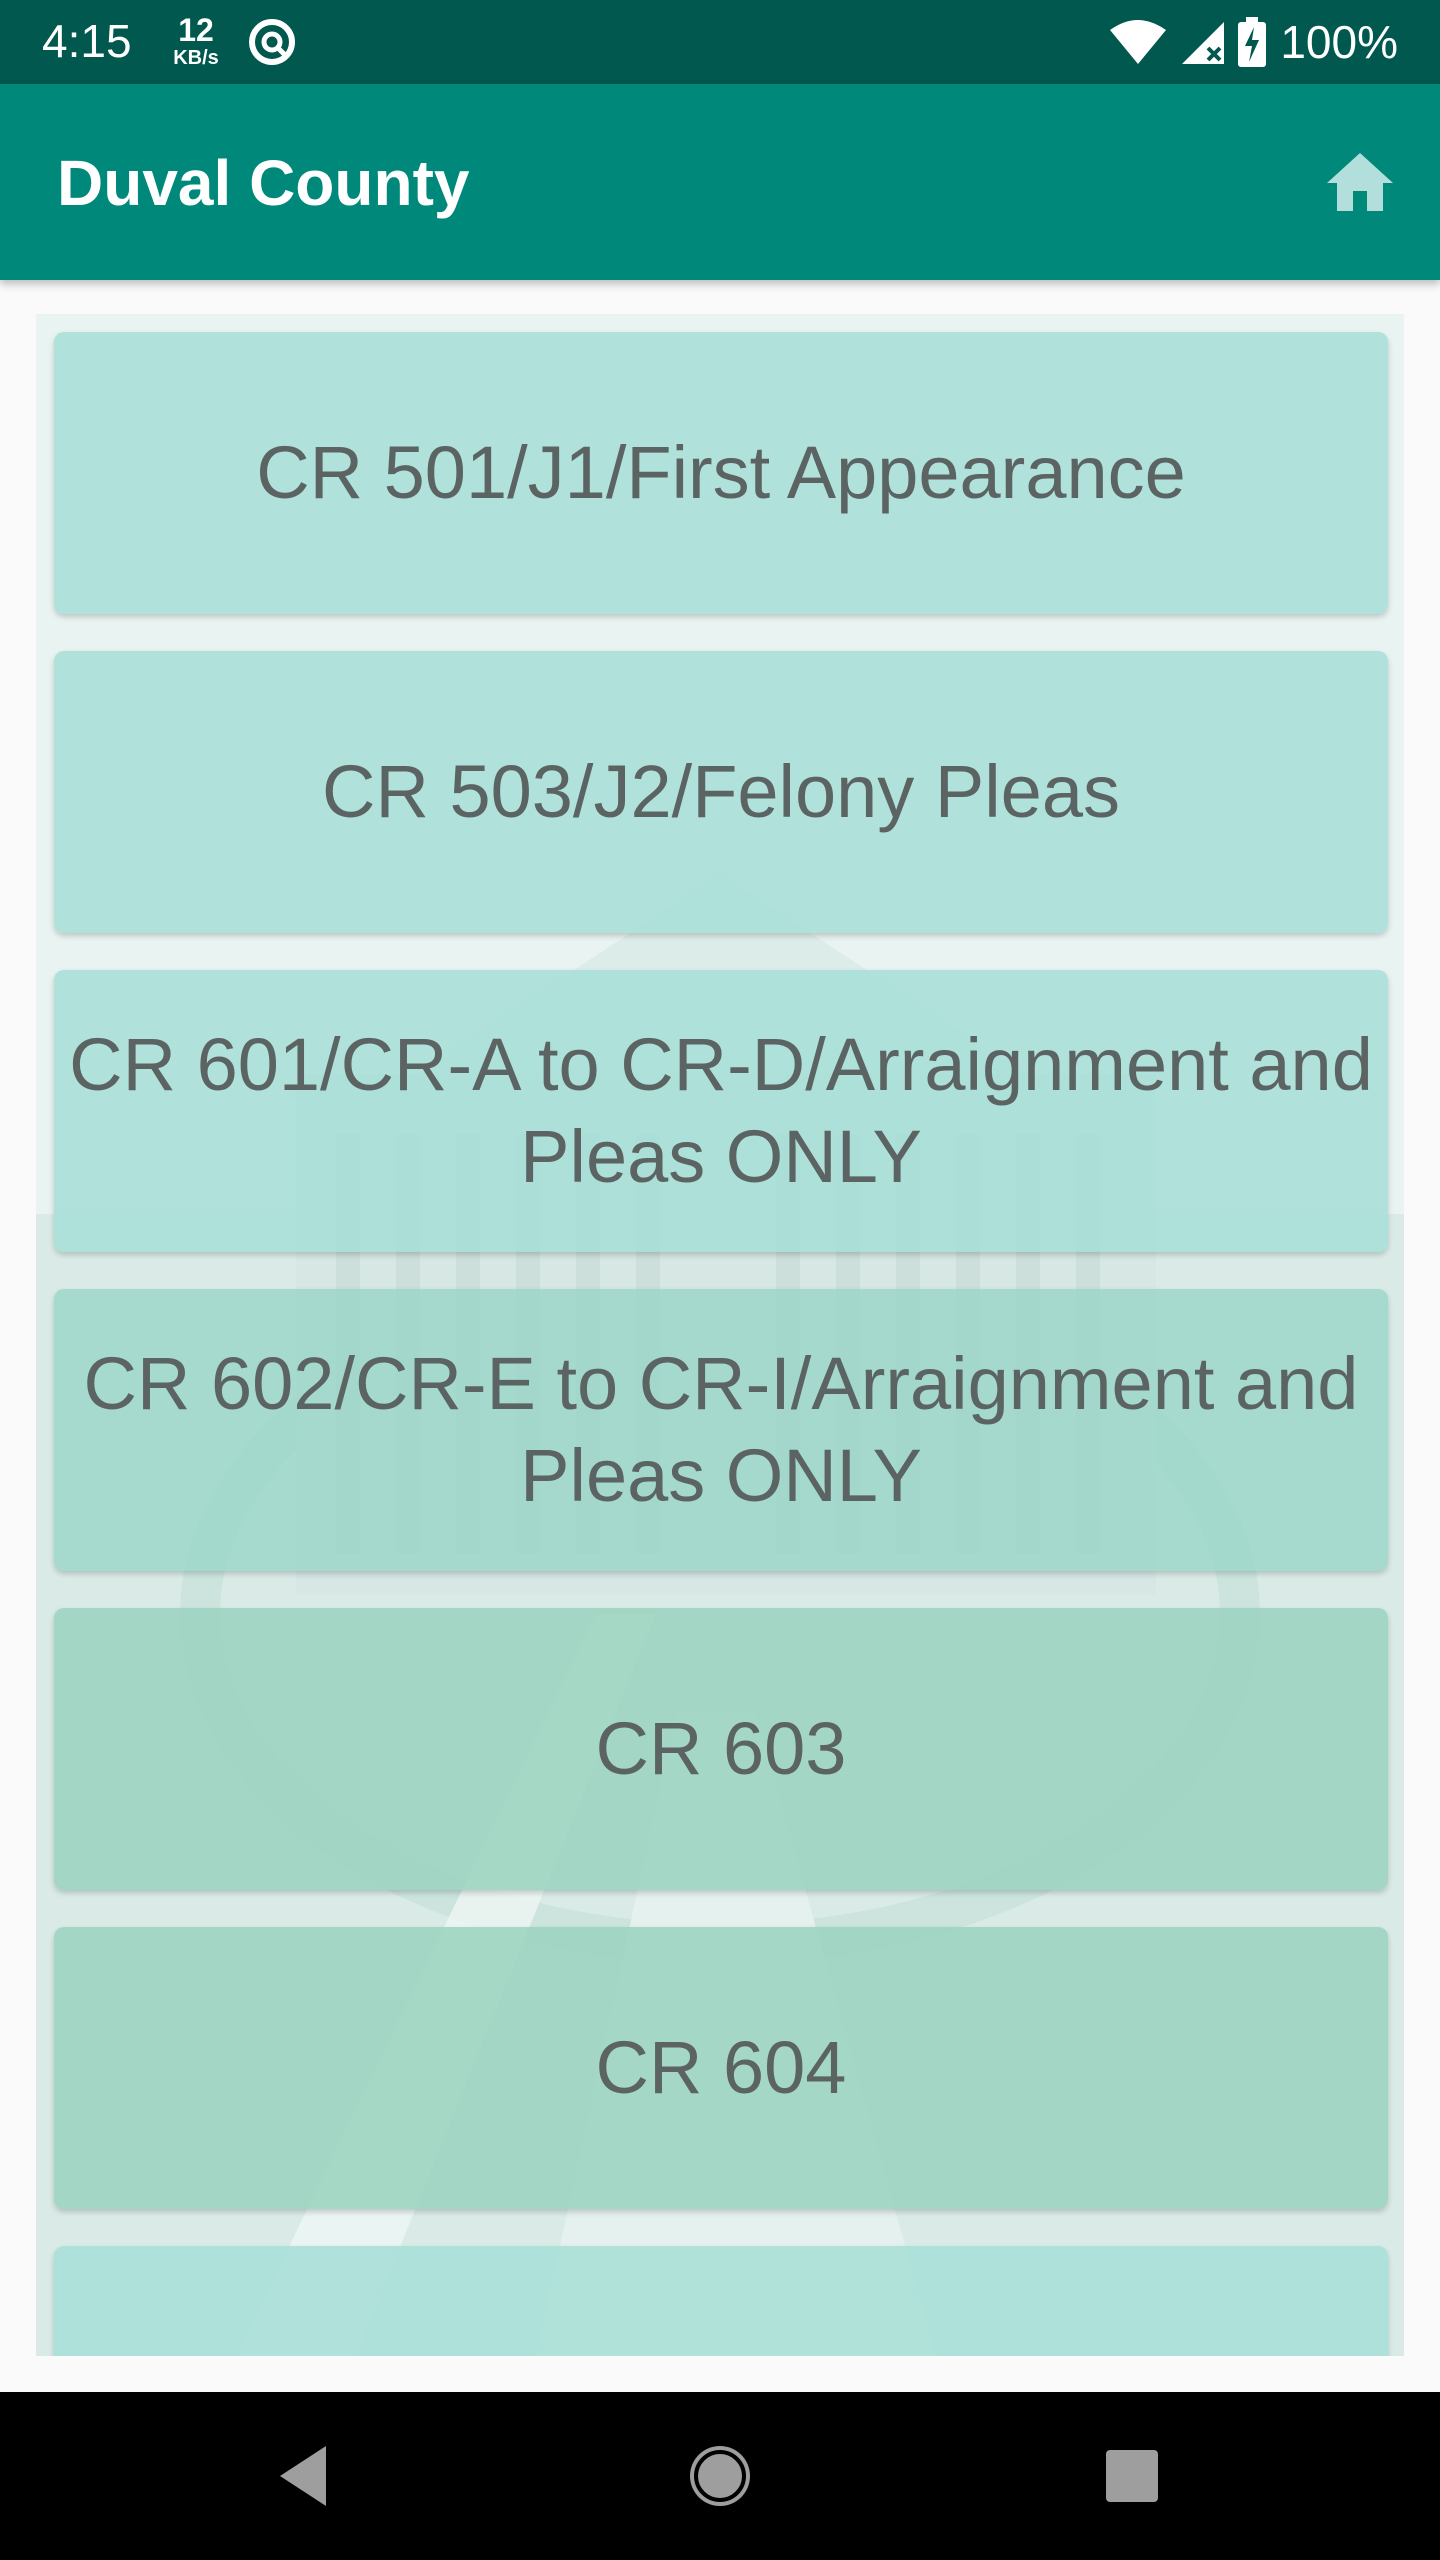 Image resolution: width=1440 pixels, height=2560 pixels. I want to click on status-bar: 4:15 12 KB/s 100%, so click(720, 42).